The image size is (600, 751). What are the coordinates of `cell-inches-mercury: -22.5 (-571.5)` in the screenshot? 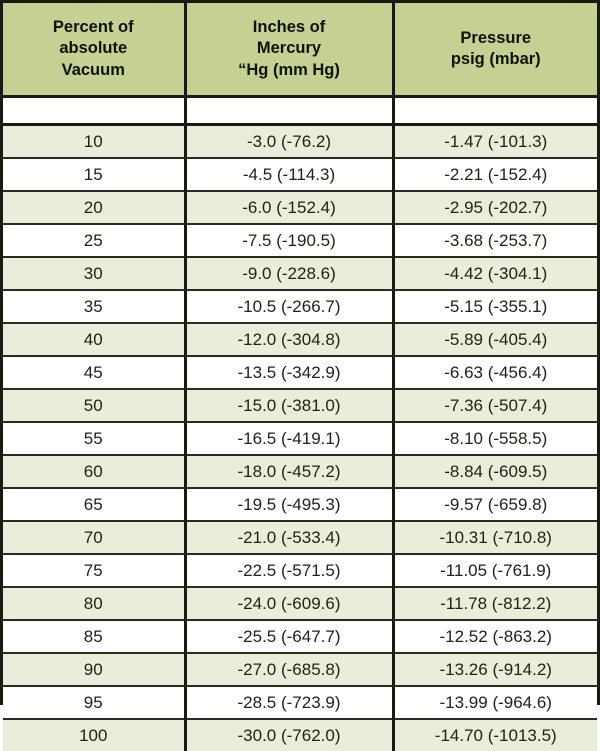 It's located at (289, 570).